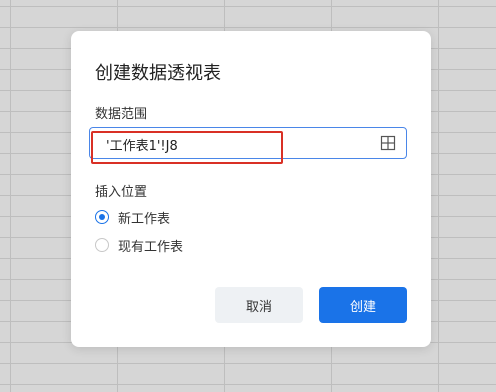 This screenshot has height=392, width=496. Describe the element at coordinates (388, 143) in the screenshot. I see `grid-select-icon` at that location.